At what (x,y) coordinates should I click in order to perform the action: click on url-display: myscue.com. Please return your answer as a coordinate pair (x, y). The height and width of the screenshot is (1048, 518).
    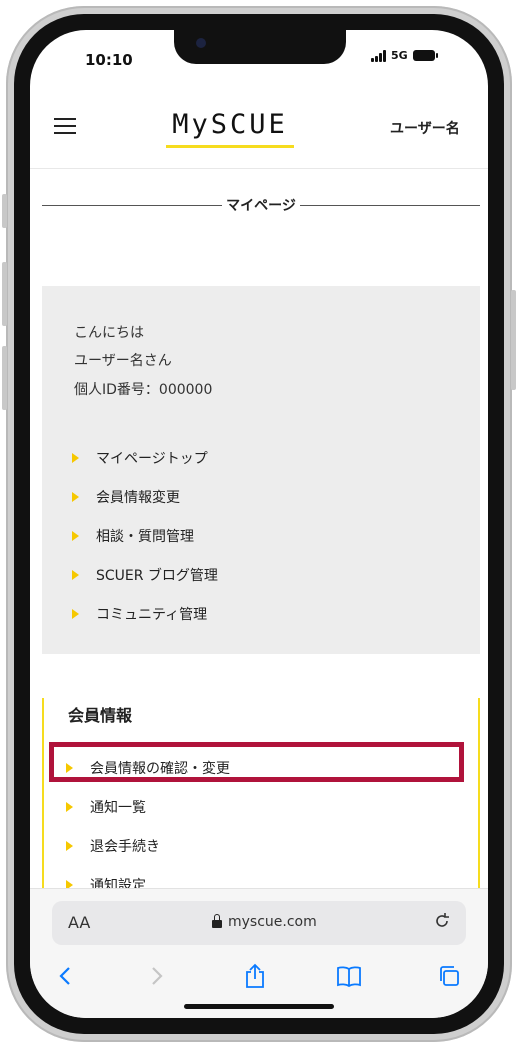
    Looking at the image, I should click on (264, 922).